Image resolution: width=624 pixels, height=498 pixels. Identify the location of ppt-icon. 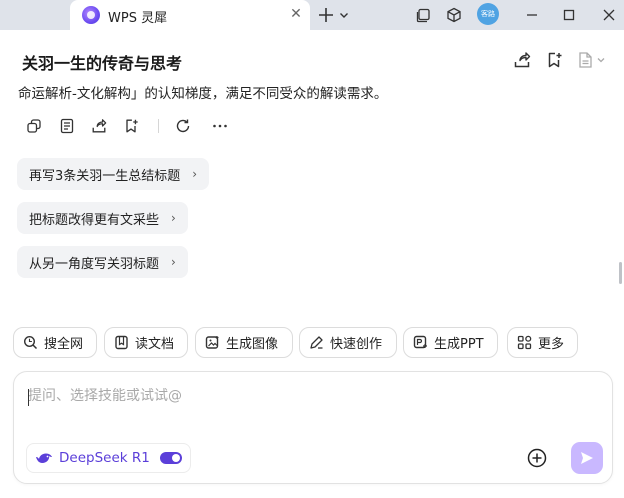
(420, 342).